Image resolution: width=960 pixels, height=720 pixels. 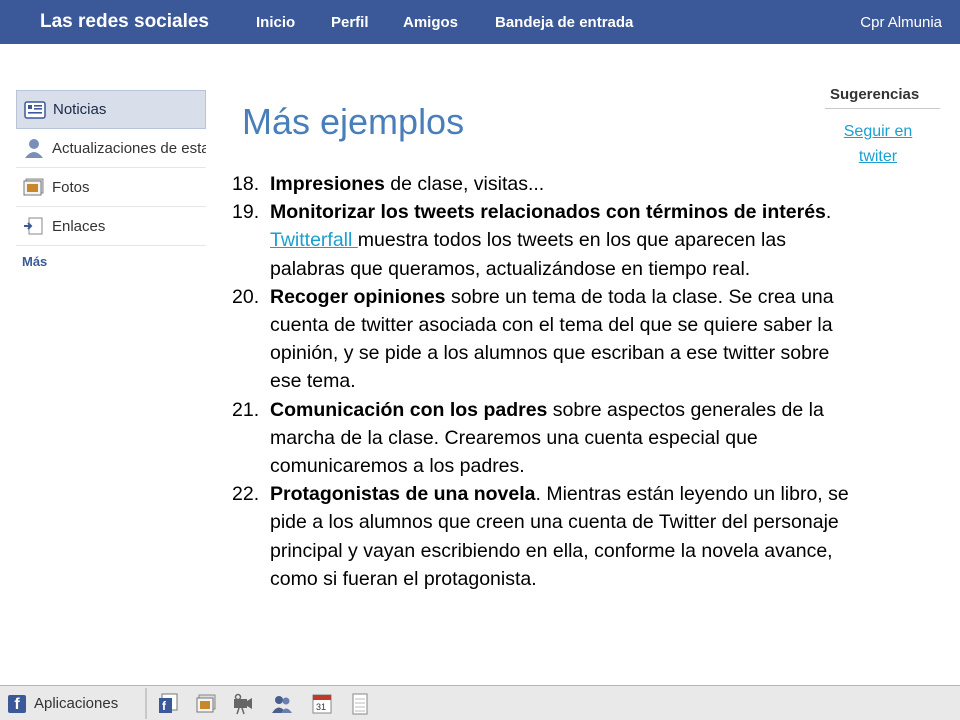 What do you see at coordinates (360, 704) in the screenshot?
I see `notes-icon` at bounding box center [360, 704].